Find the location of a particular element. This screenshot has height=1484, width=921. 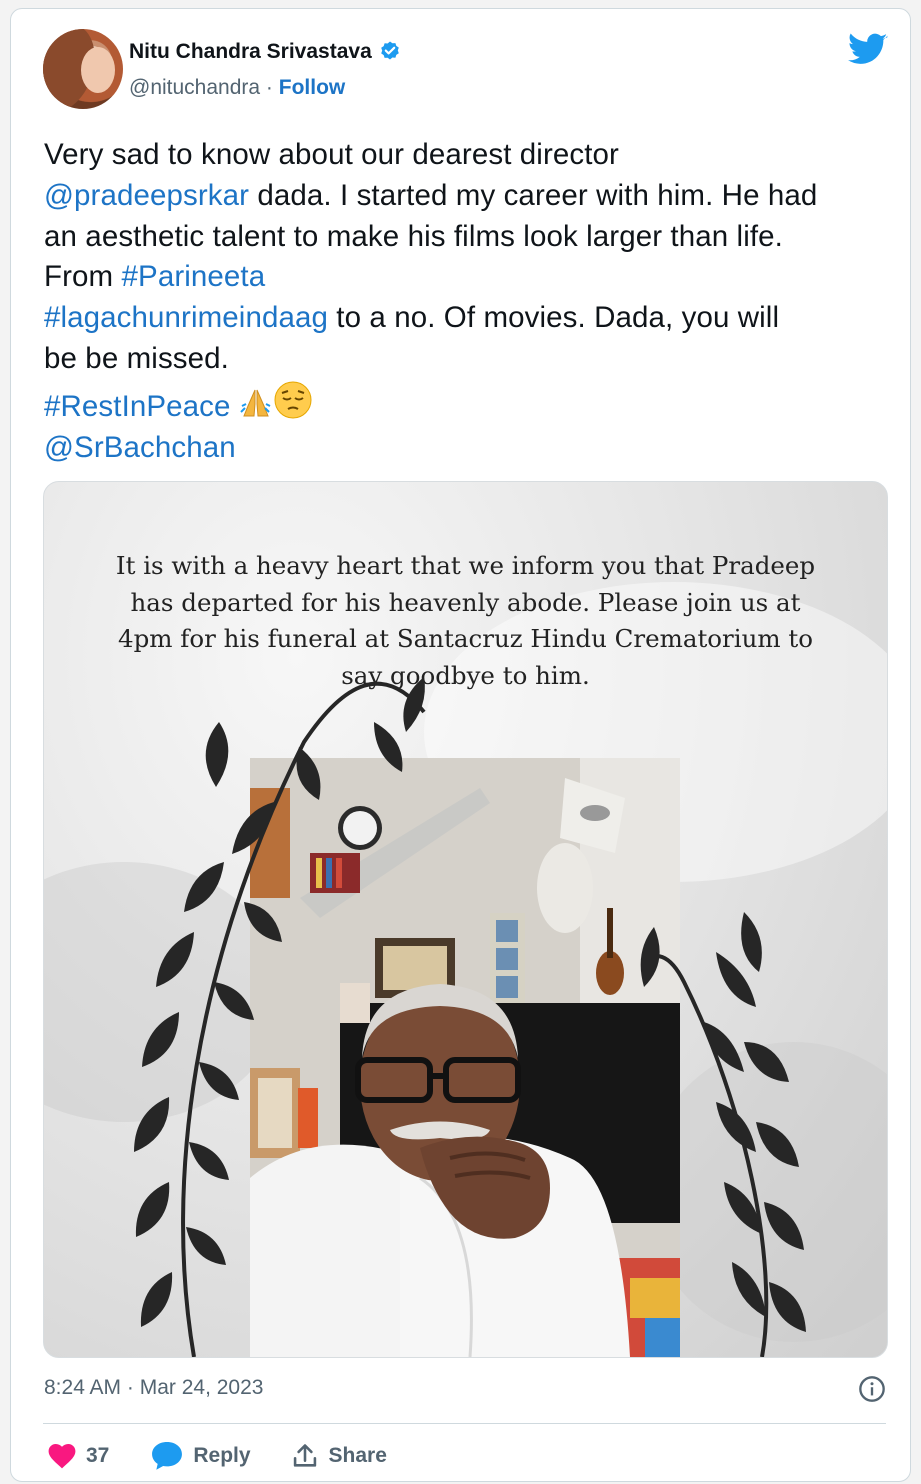

tweet-text-segment: From is located at coordinates (83, 277).